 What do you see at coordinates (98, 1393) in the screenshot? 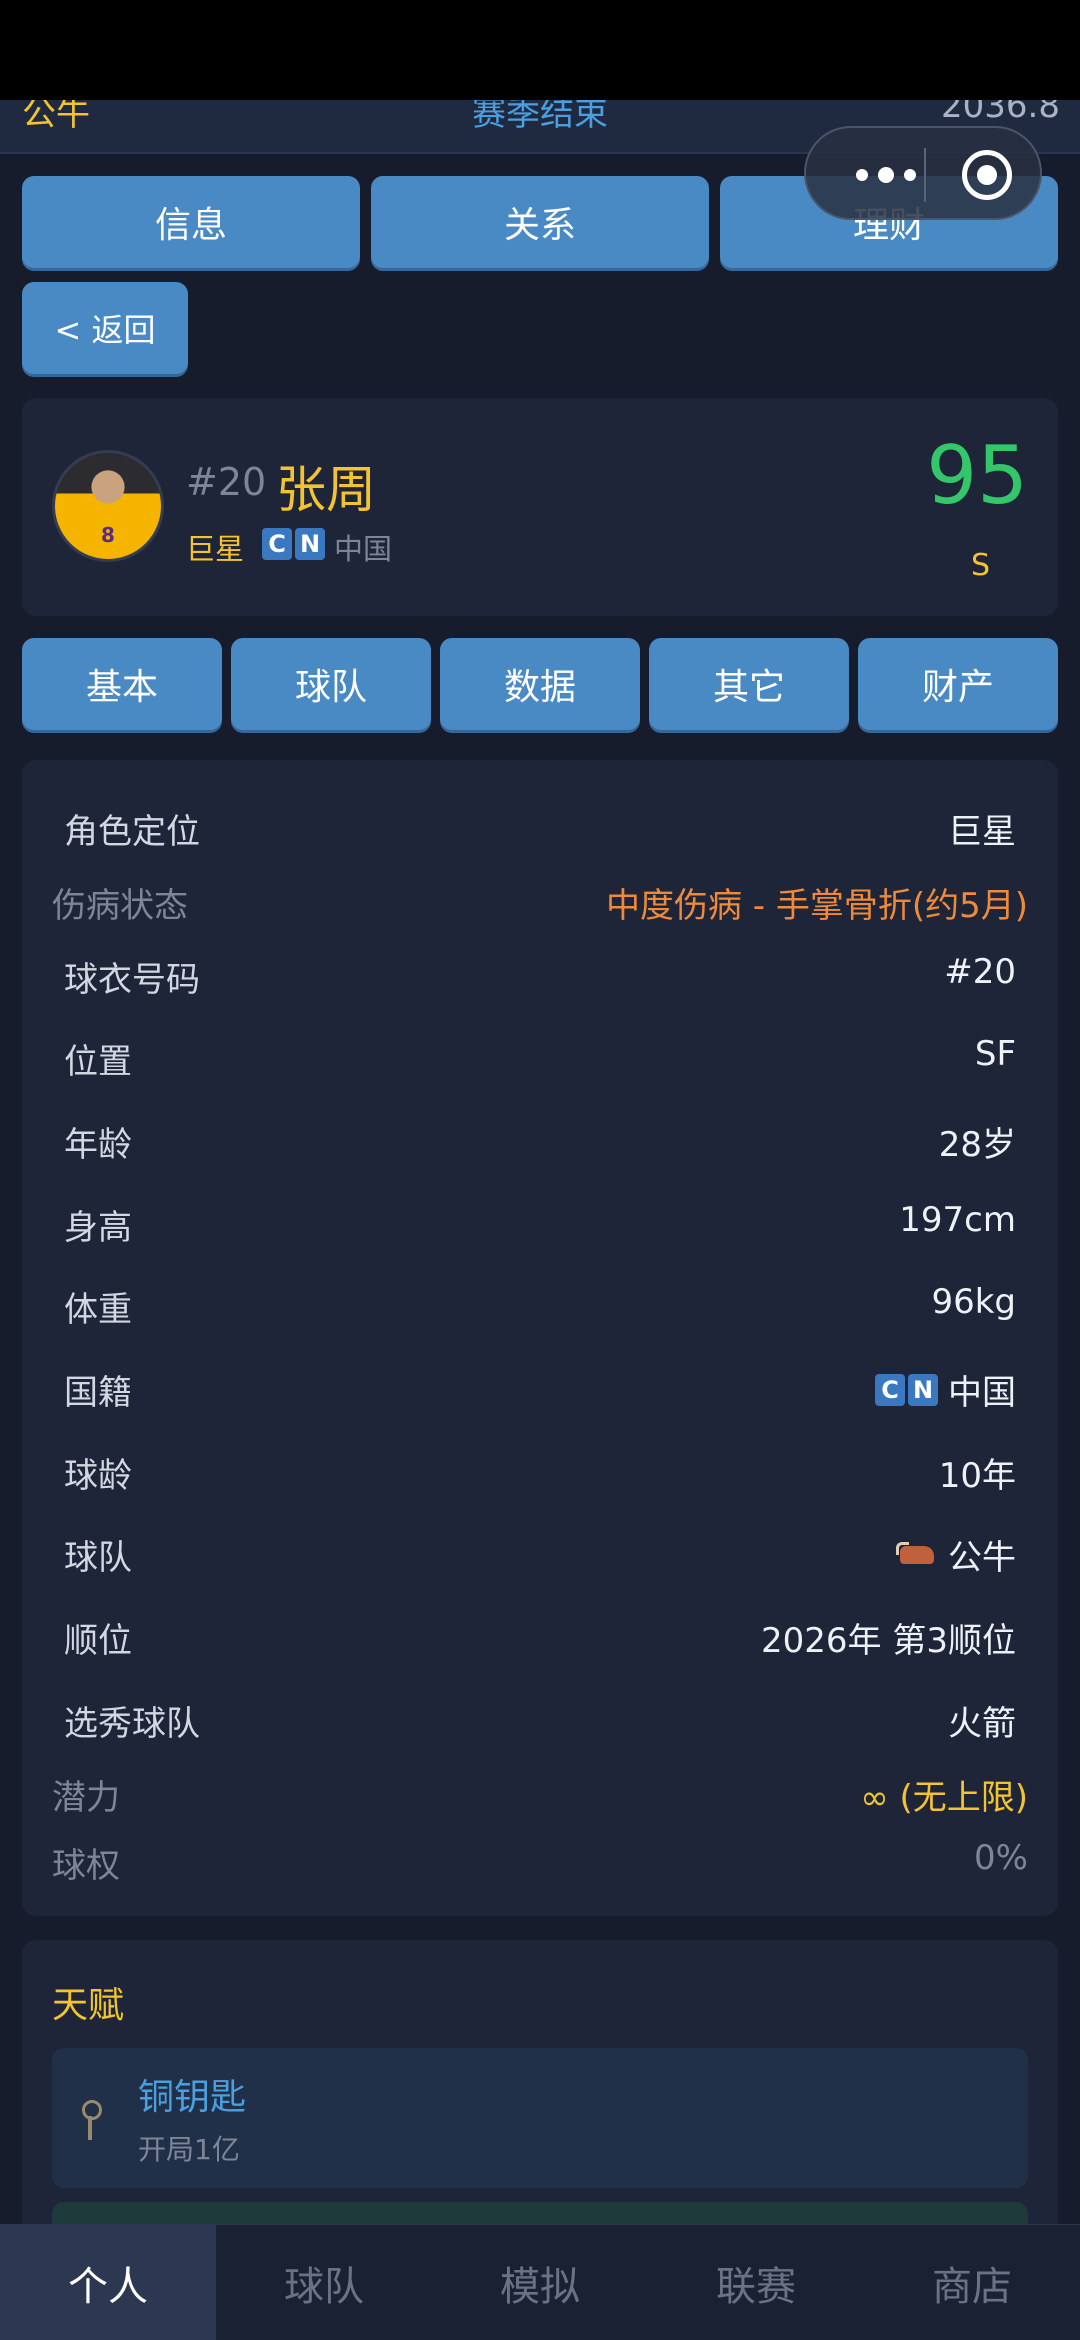
I see `info-key: 国籍` at bounding box center [98, 1393].